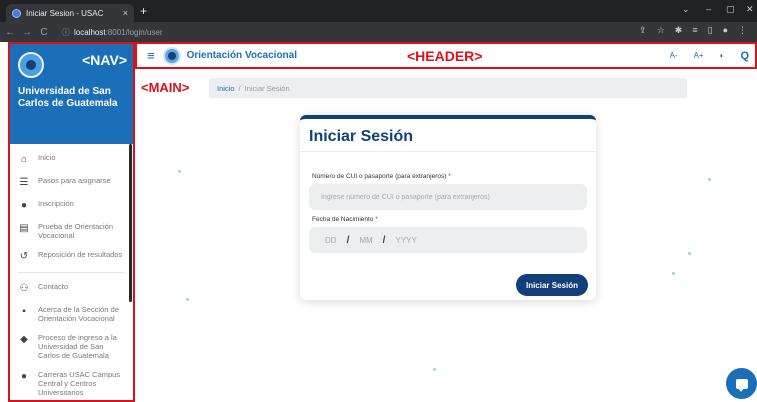 The image size is (757, 402). Describe the element at coordinates (331, 240) in the screenshot. I see `day-input: DD` at that location.